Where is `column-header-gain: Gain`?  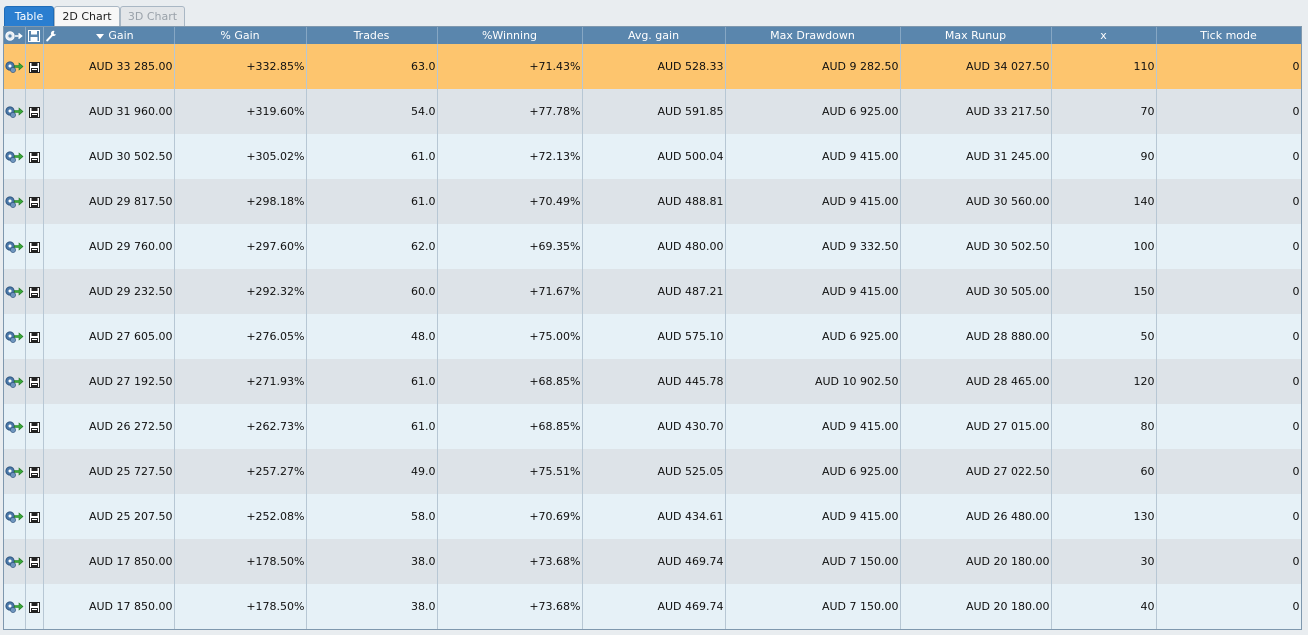 column-header-gain: Gain is located at coordinates (109, 35).